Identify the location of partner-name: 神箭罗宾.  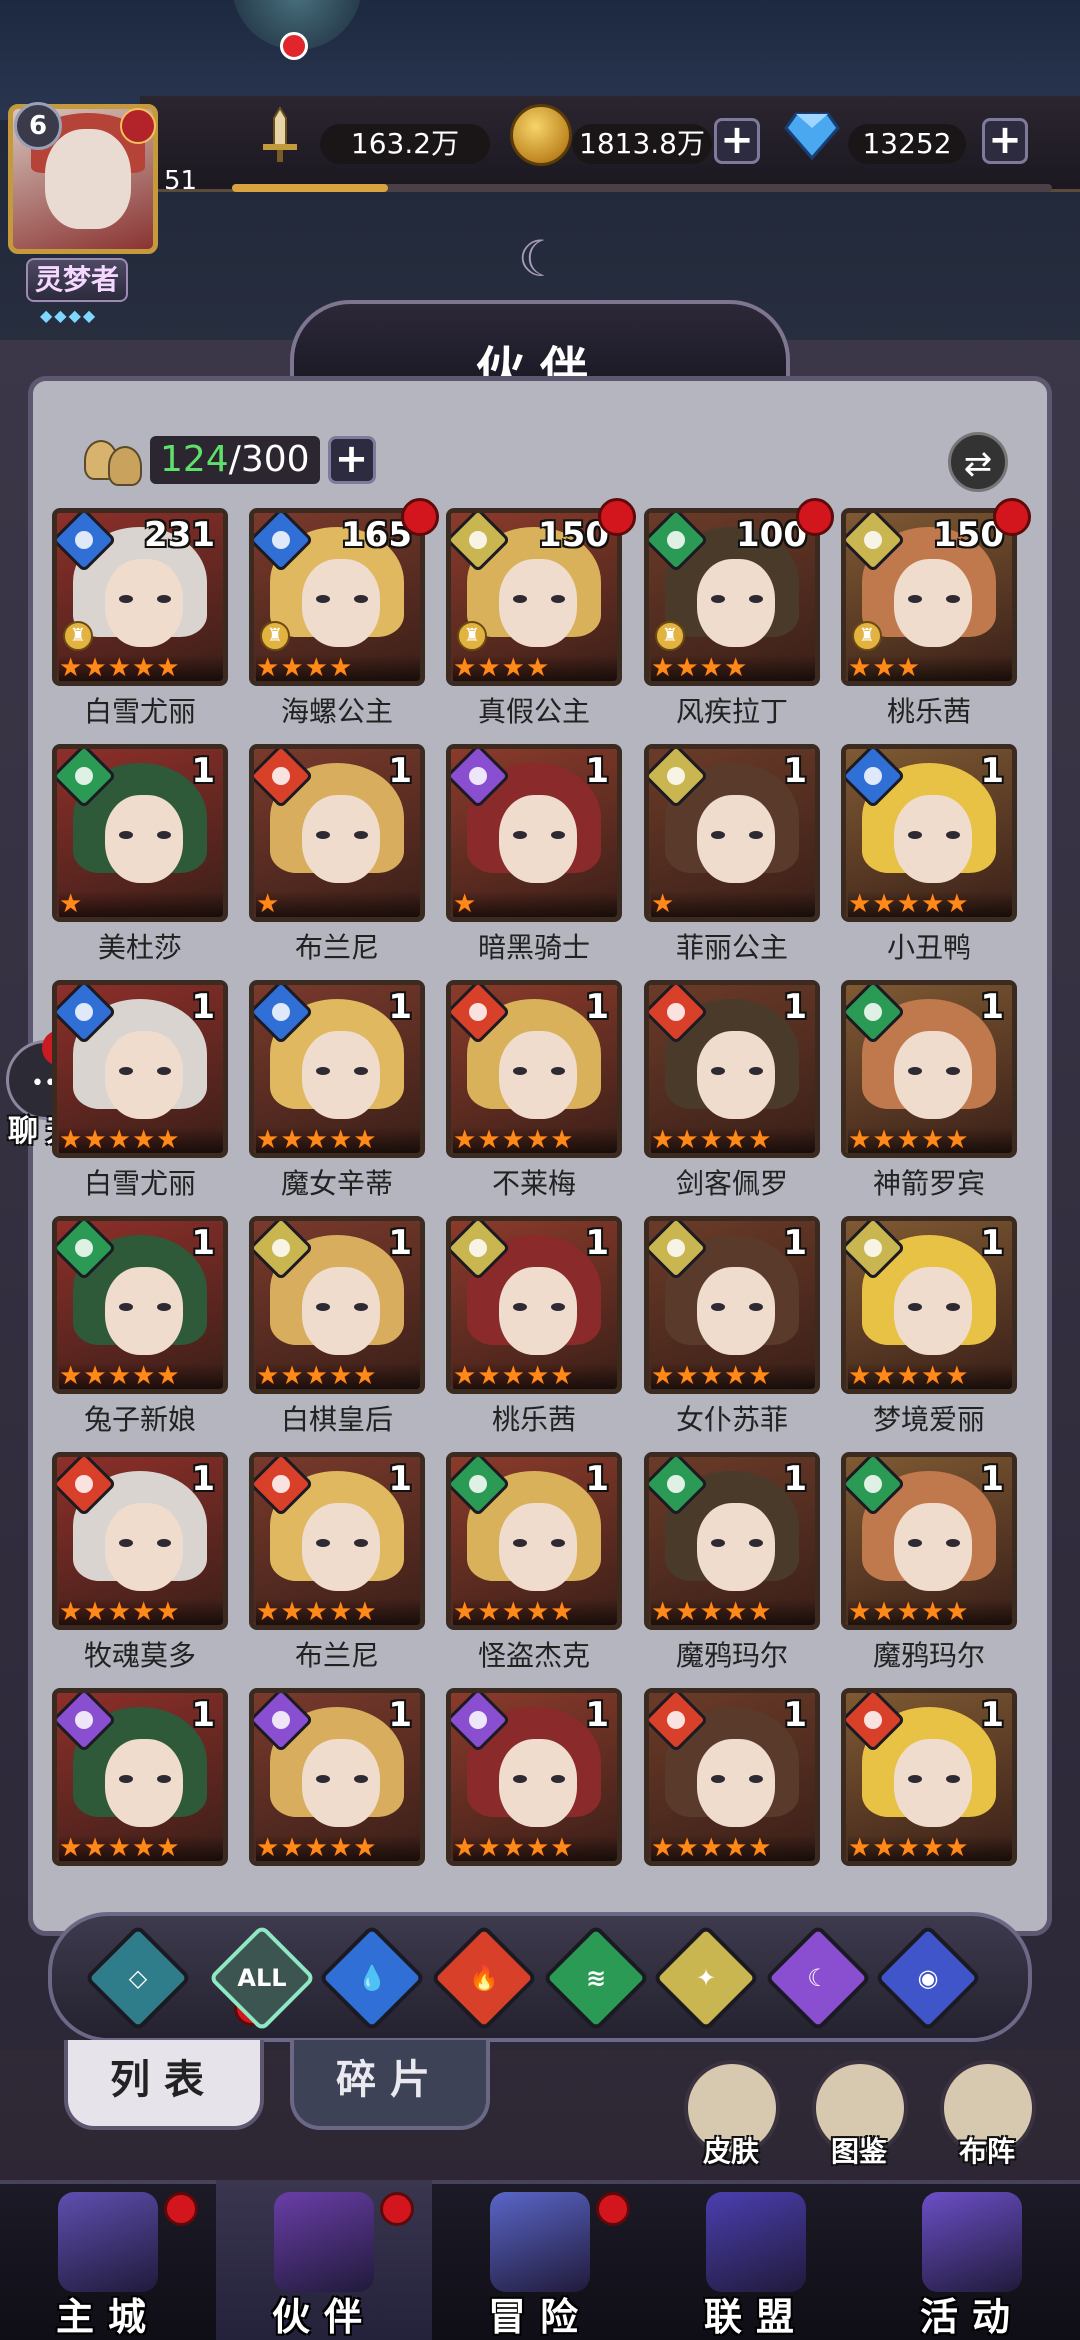
(928, 1183).